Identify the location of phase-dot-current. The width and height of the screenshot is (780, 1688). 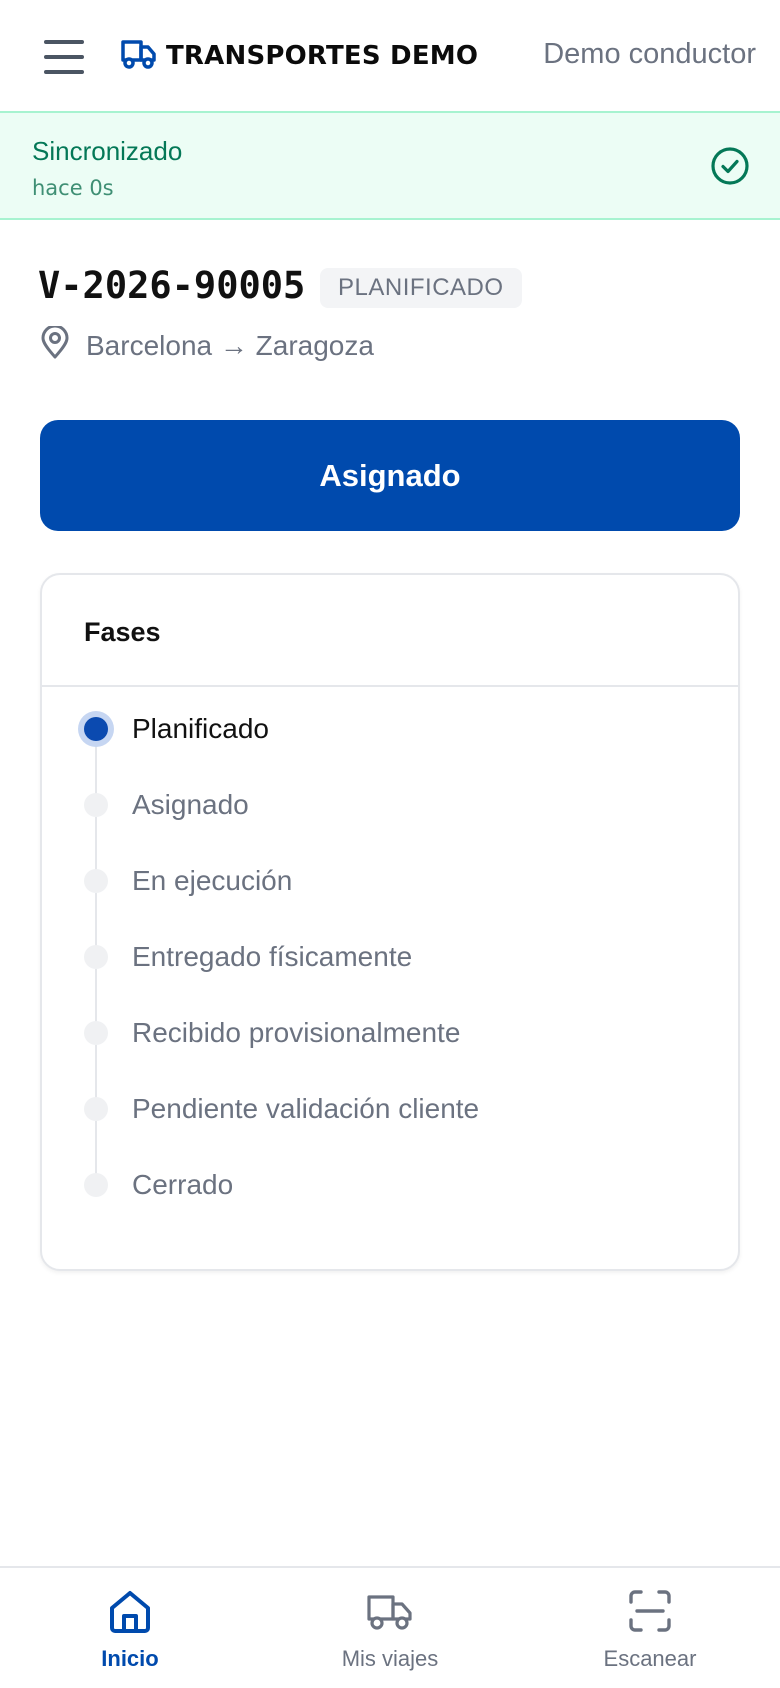
(96, 729).